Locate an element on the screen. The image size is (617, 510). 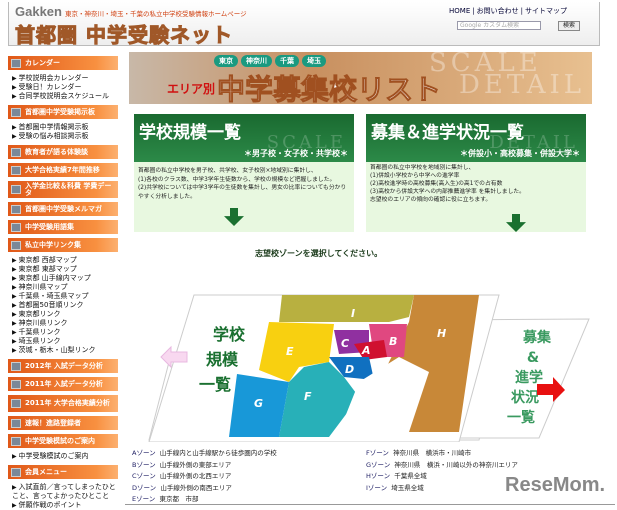
sidebar-link: 埼玉県リンク is located at coordinates (63, 341).